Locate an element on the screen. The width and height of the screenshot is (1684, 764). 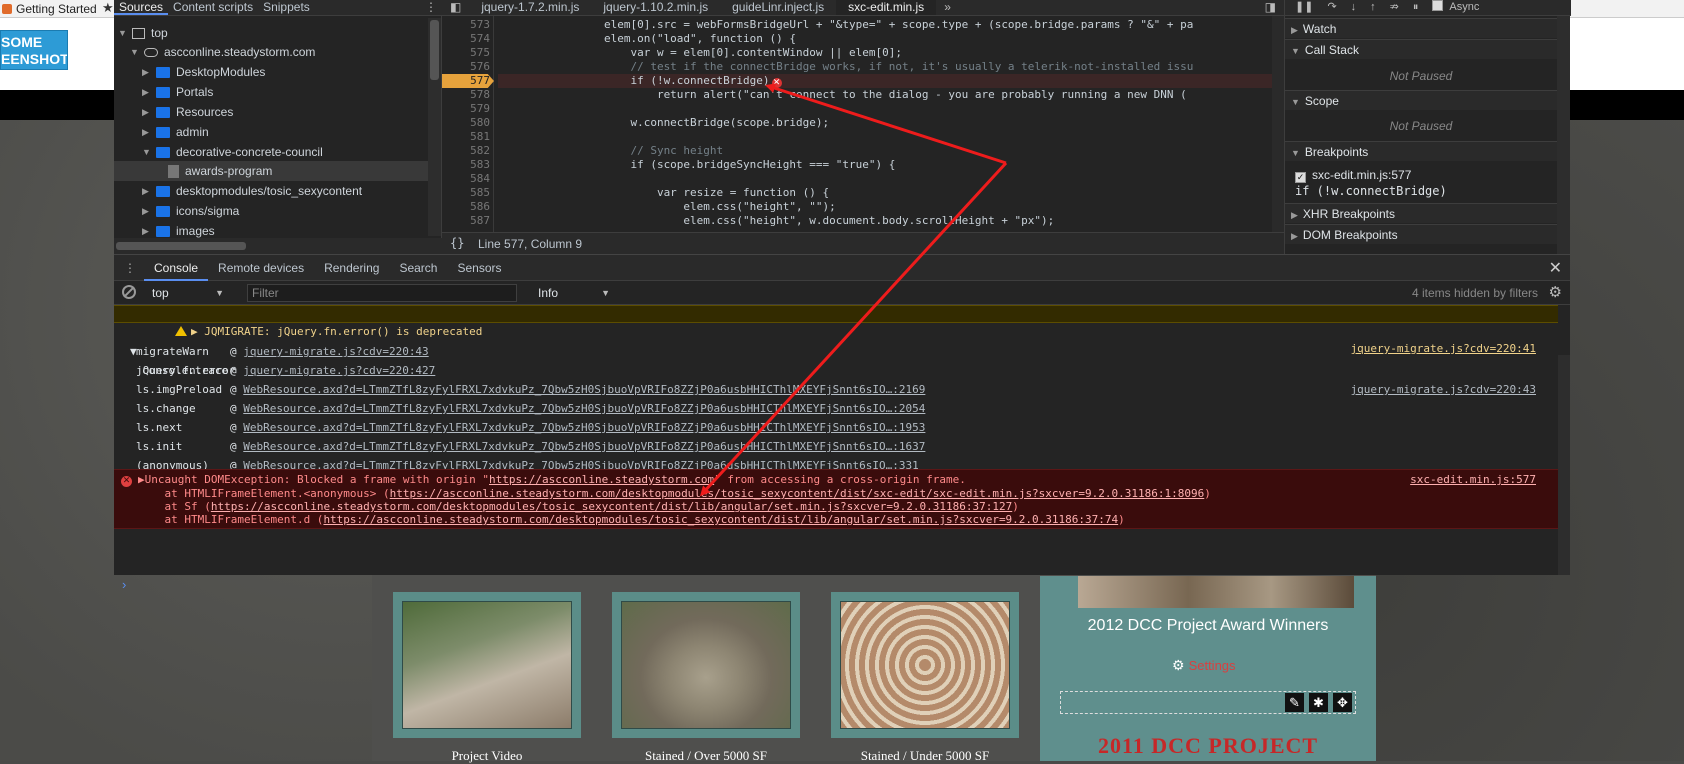
step-into-icon: ↓ is located at coordinates (1354, 7).